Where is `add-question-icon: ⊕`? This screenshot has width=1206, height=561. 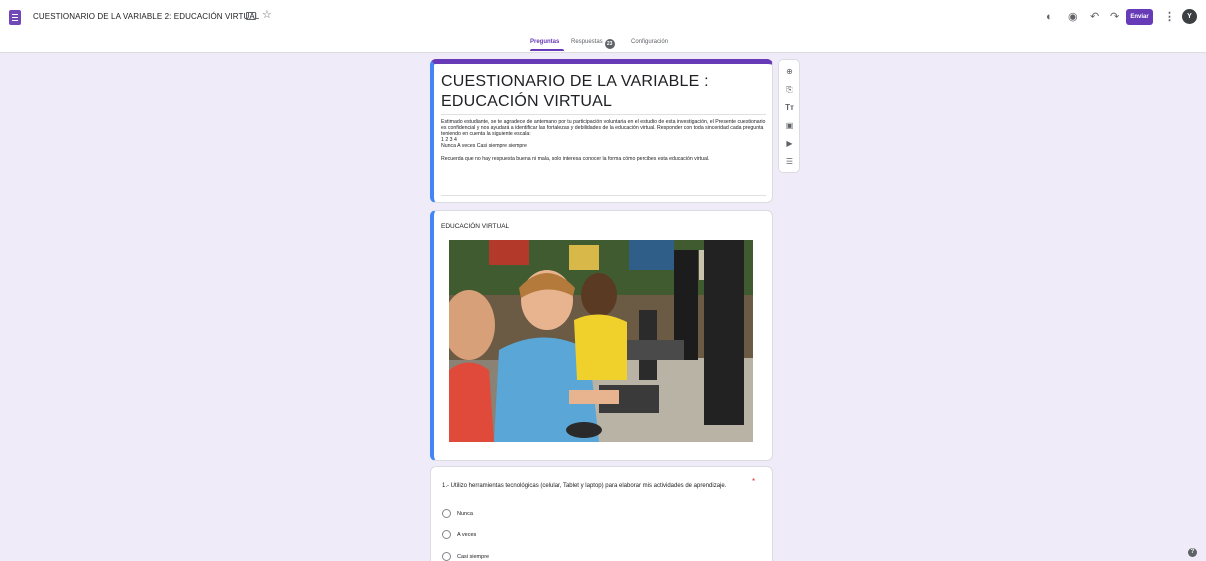 add-question-icon: ⊕ is located at coordinates (789, 71).